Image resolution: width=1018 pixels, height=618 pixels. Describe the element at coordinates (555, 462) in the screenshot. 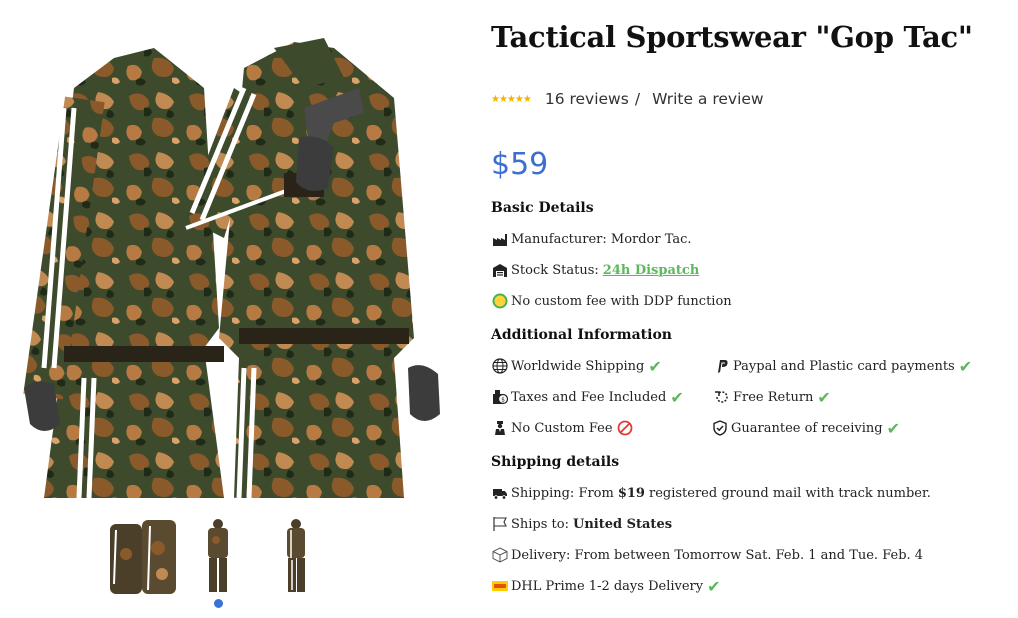

I see `shipping-details-heading: Shipping details` at that location.